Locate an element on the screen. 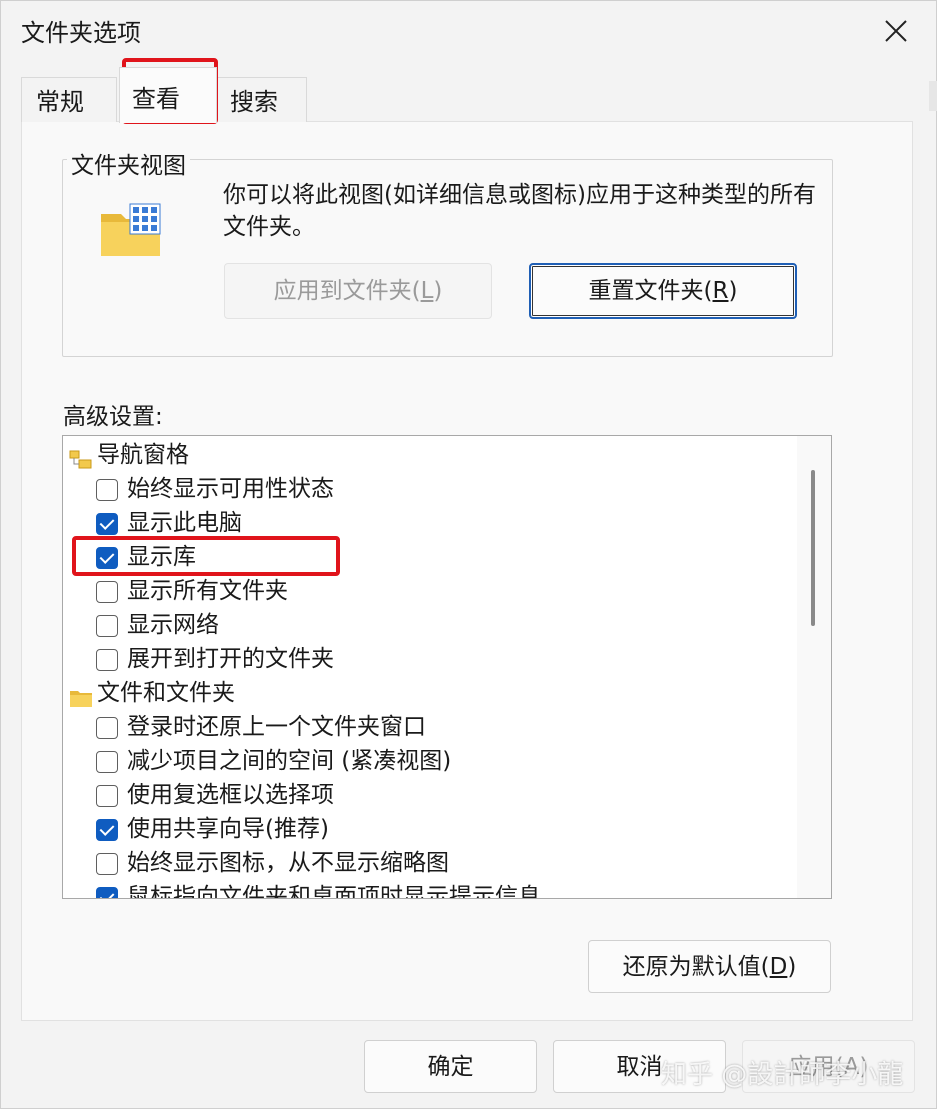 The image size is (937, 1109). tree-option-label: 减少项目之间的空间 (紧凑视图) is located at coordinates (289, 761).